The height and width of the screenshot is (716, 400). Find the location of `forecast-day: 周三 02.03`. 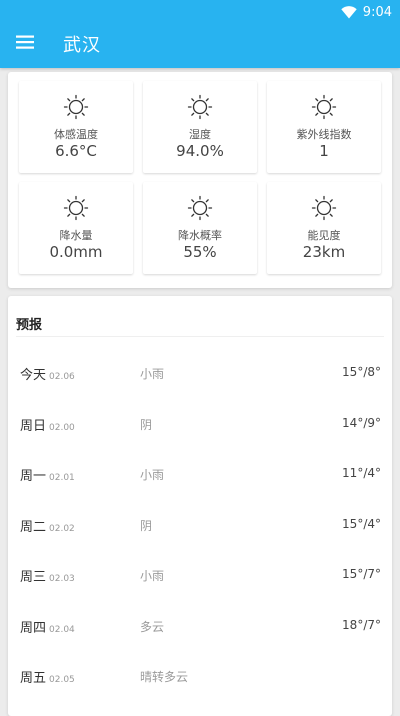

forecast-day: 周三 02.03 is located at coordinates (47, 575).